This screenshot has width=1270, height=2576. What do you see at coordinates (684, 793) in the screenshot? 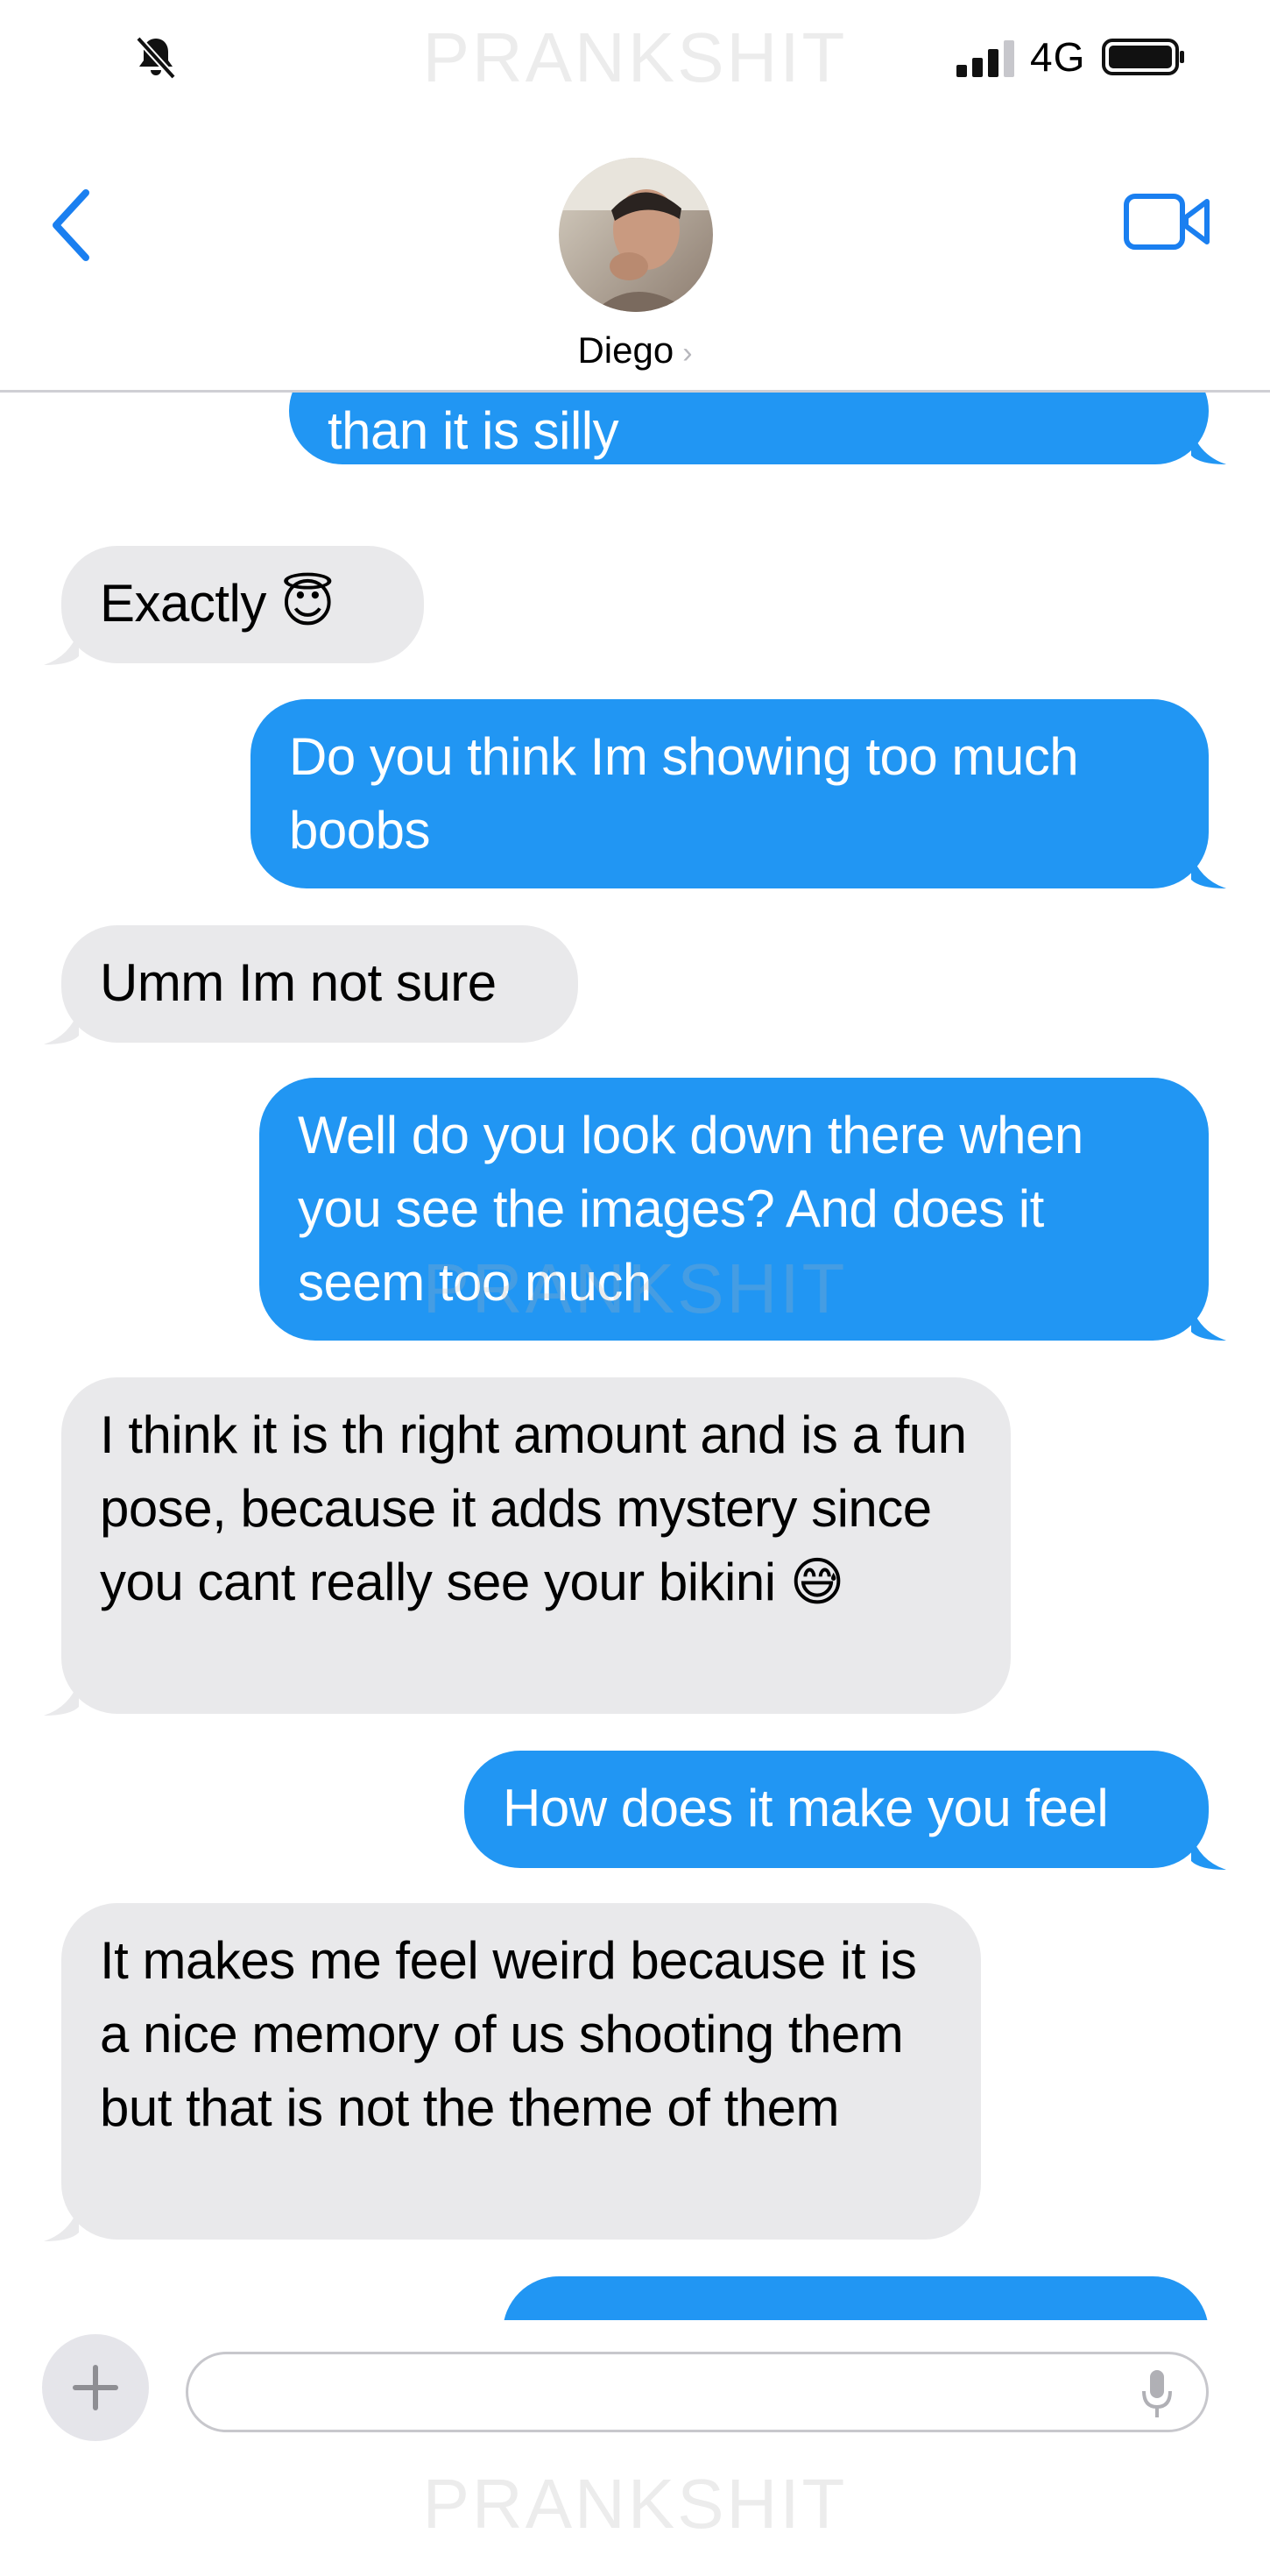
I see `message-text: Do you think Im showing too much boobs` at bounding box center [684, 793].